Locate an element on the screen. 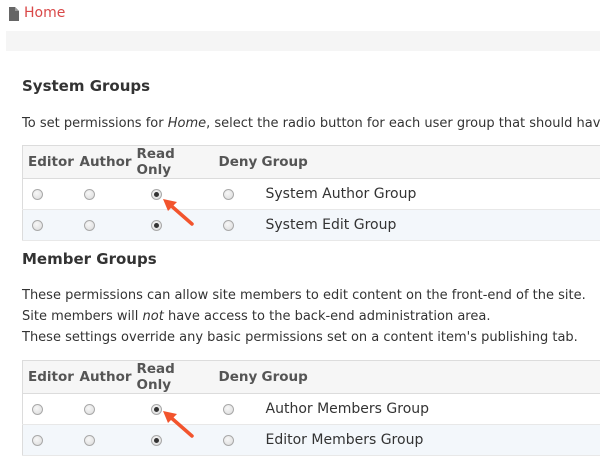 This screenshot has width=600, height=459. table-row: System Author Group is located at coordinates (311, 194).